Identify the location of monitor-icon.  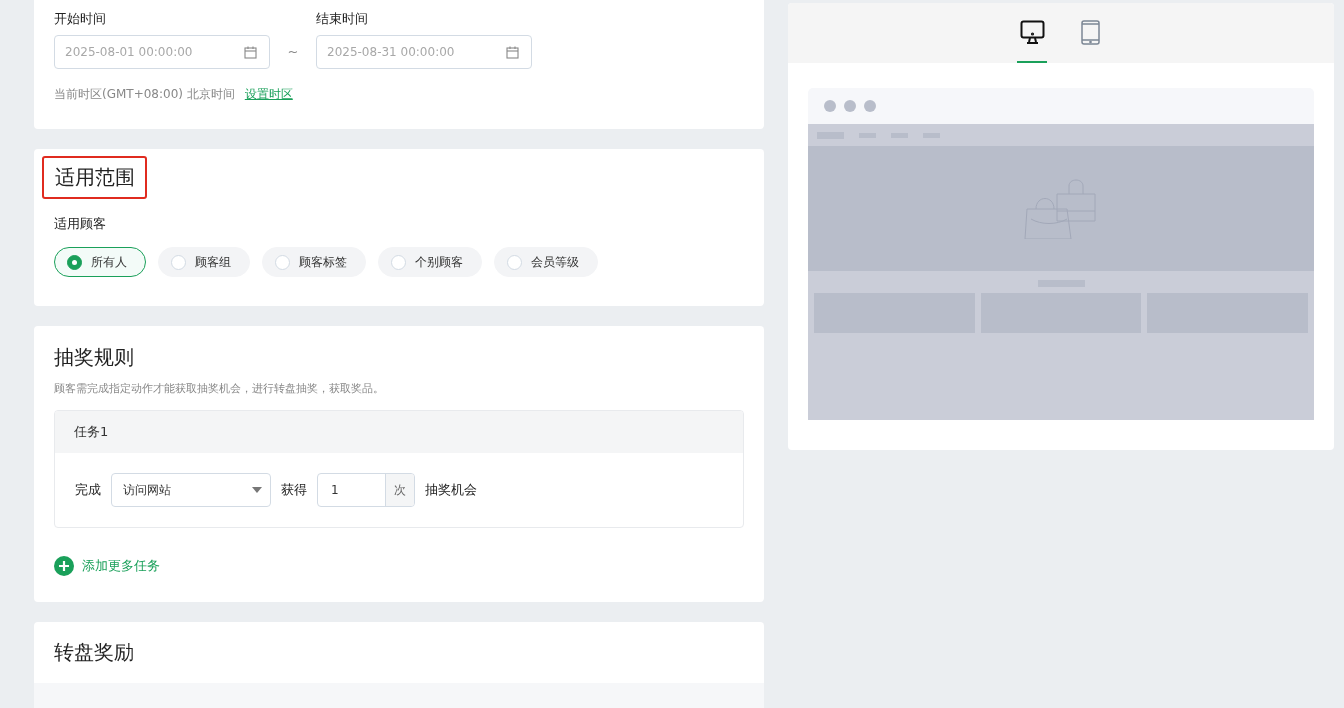
(1032, 32).